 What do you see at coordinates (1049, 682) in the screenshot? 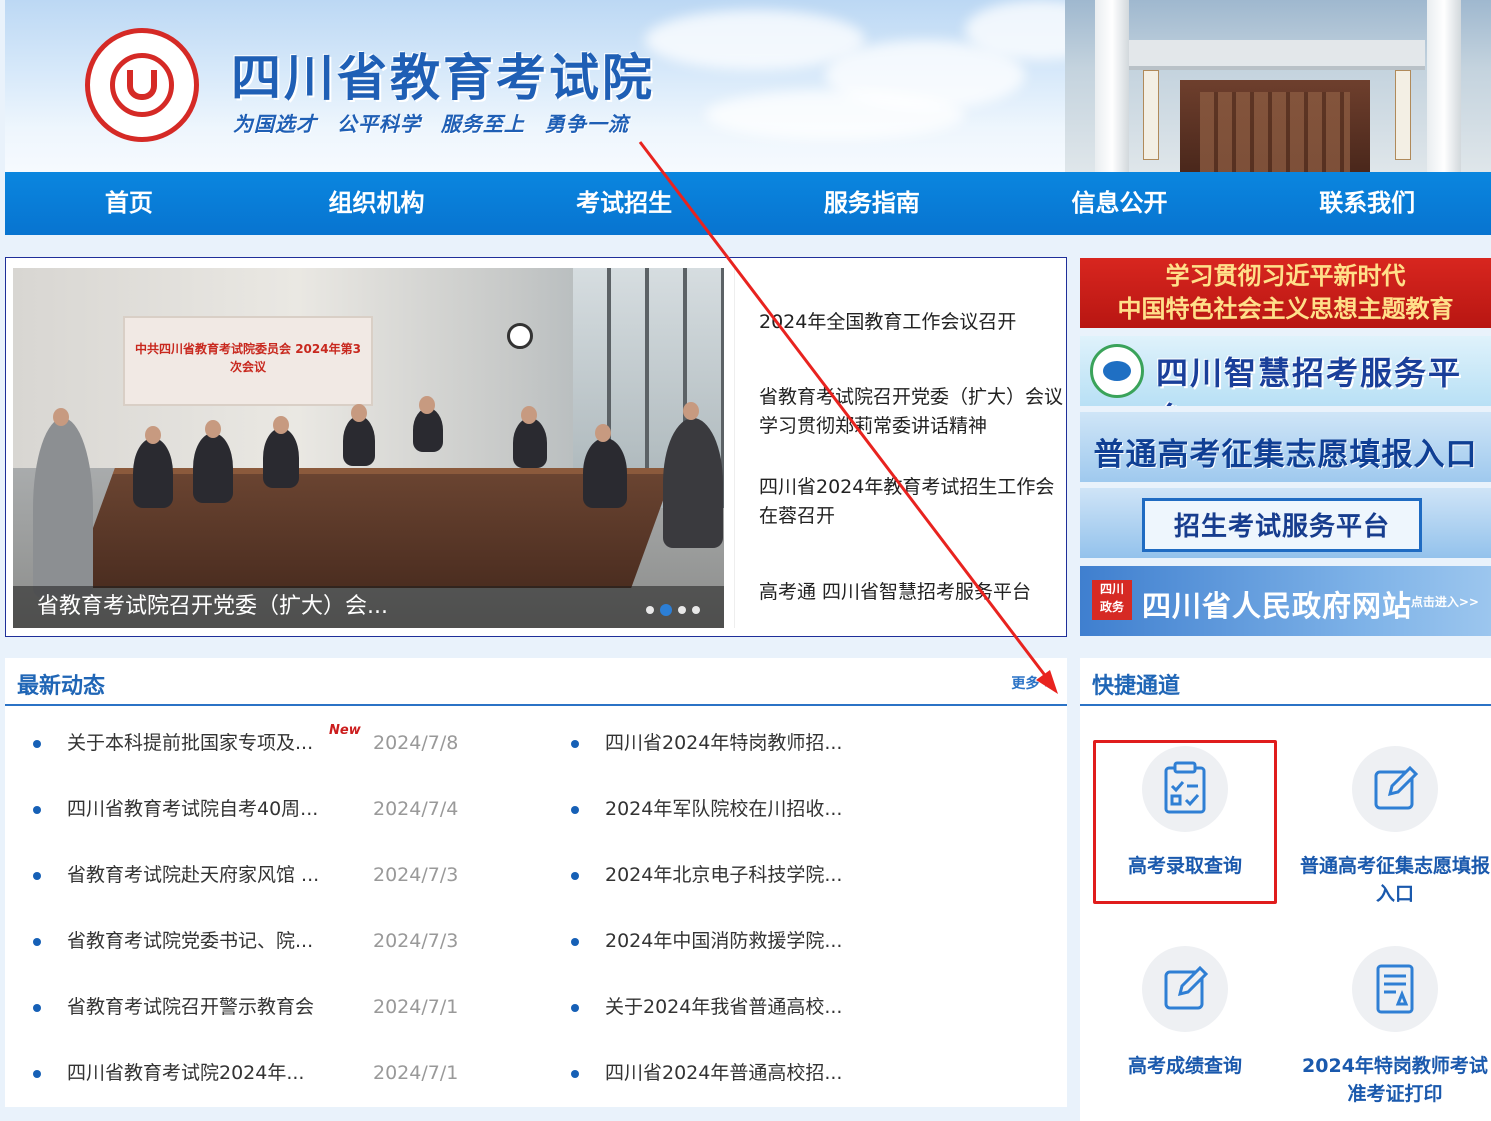
I see `double-chevron-right-icon: »` at bounding box center [1049, 682].